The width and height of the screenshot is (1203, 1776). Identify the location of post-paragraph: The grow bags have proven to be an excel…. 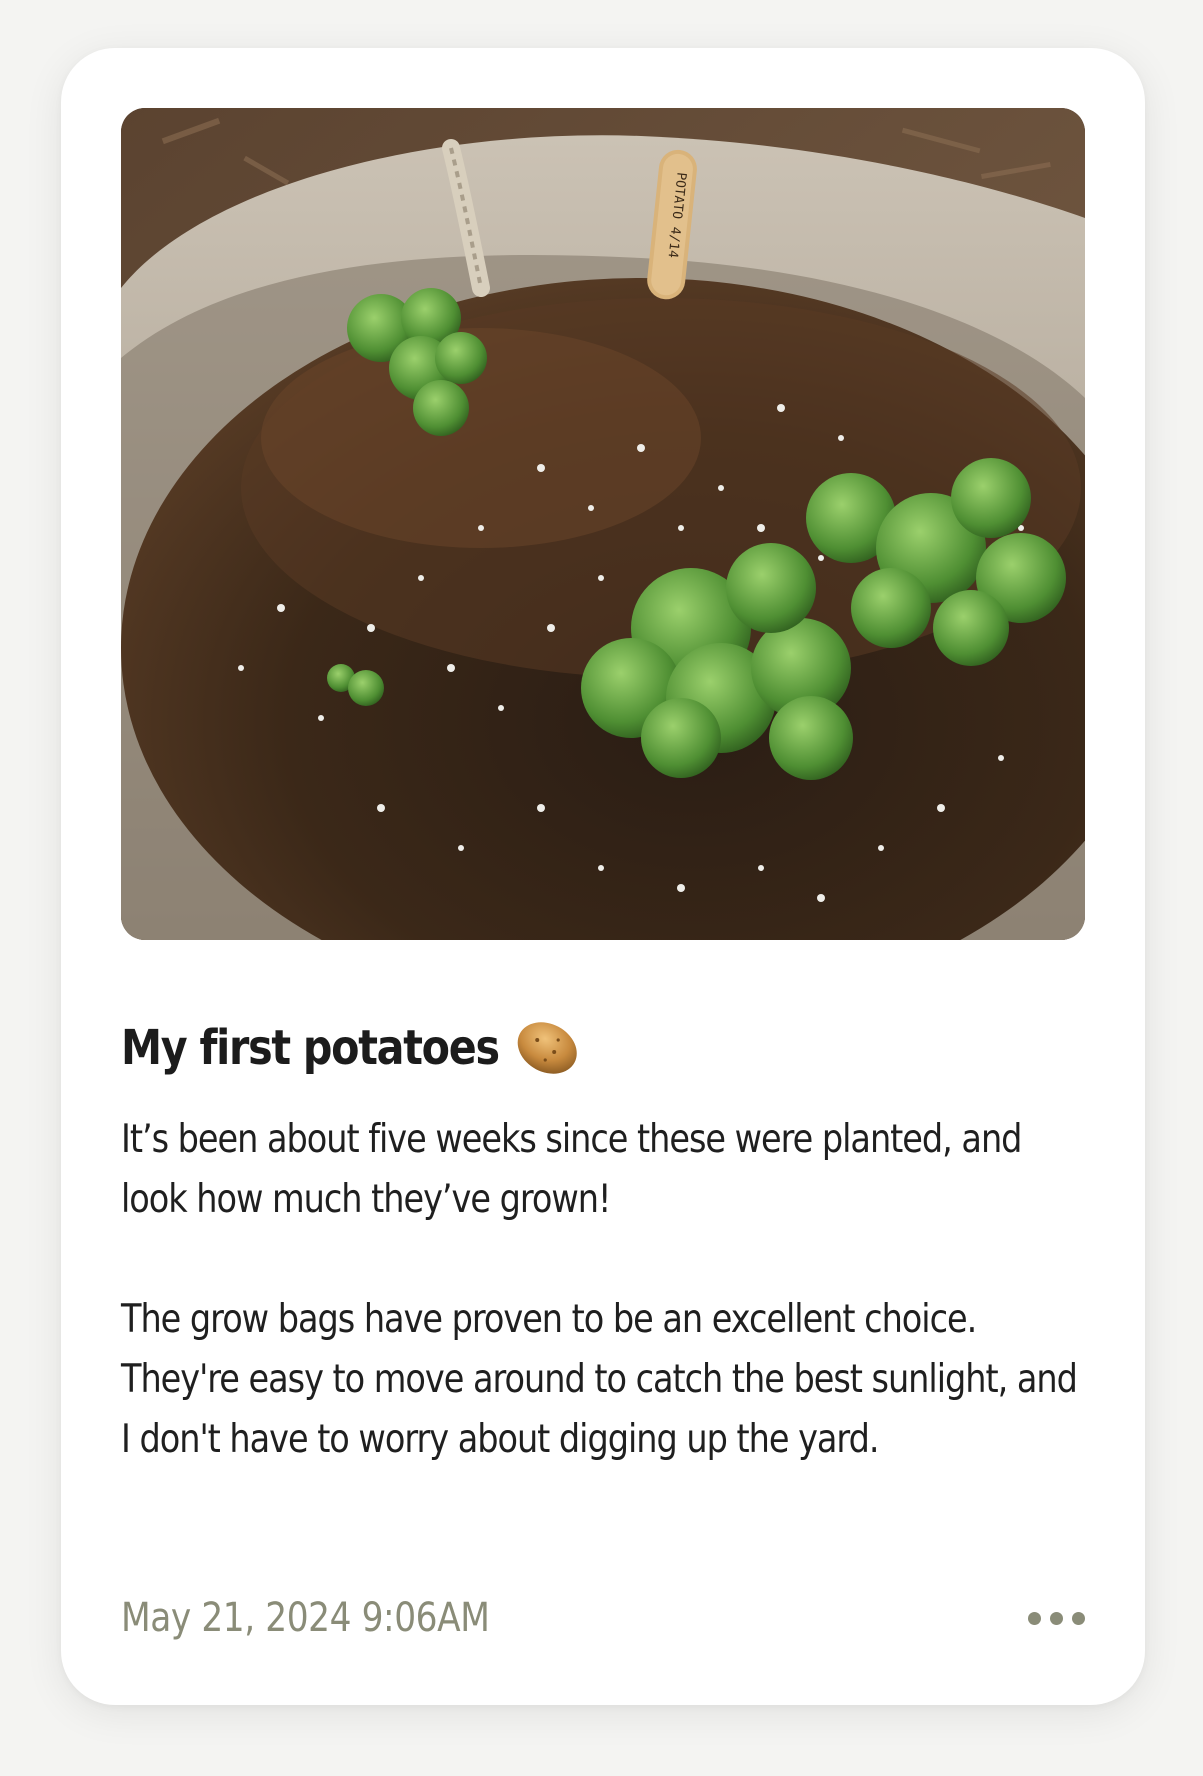
(599, 1379).